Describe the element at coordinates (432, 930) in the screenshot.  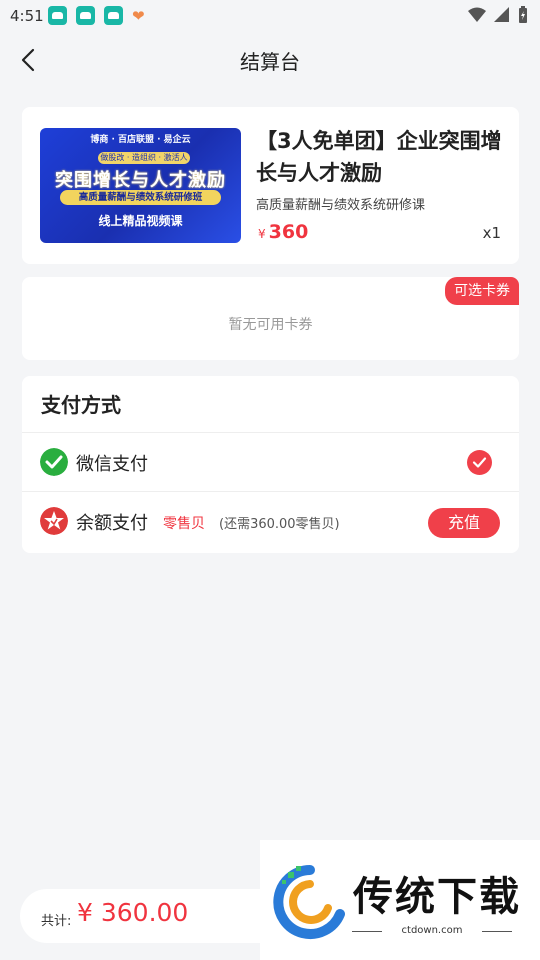
I see `watermark-url: ctdown.com` at that location.